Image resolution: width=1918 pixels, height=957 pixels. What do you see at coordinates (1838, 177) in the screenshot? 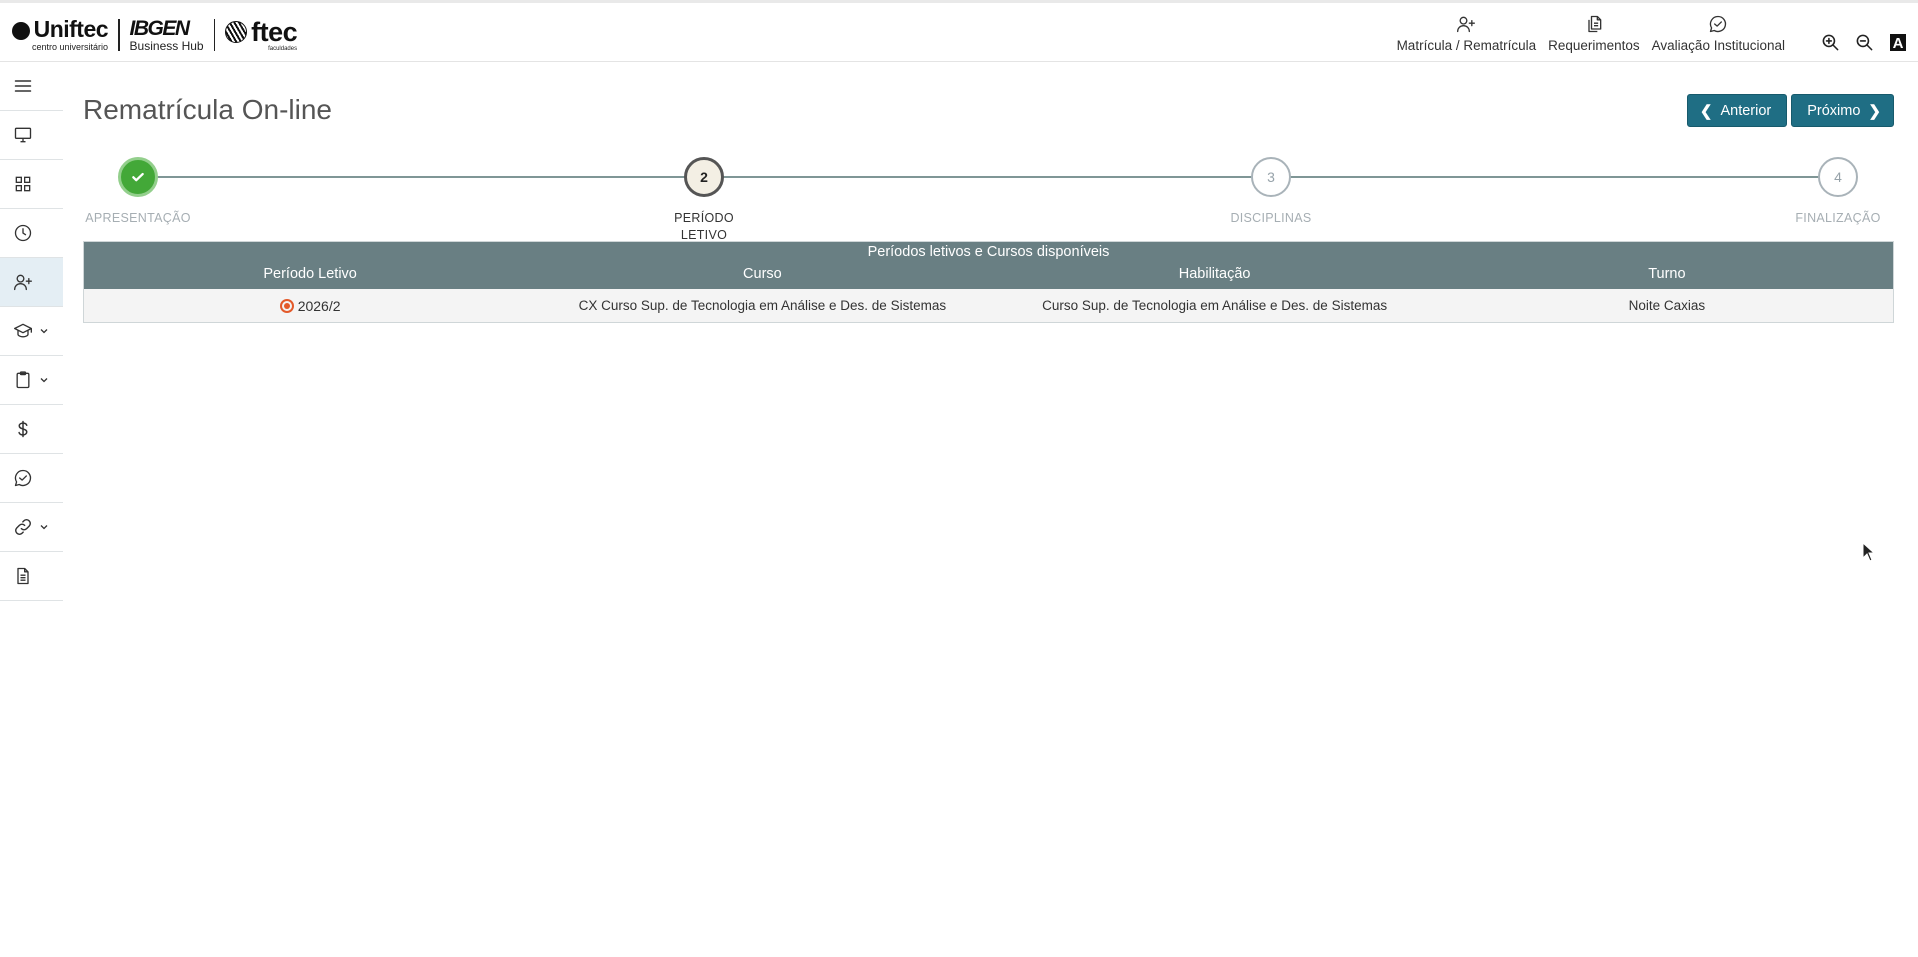
I see `step-circle: 4` at bounding box center [1838, 177].